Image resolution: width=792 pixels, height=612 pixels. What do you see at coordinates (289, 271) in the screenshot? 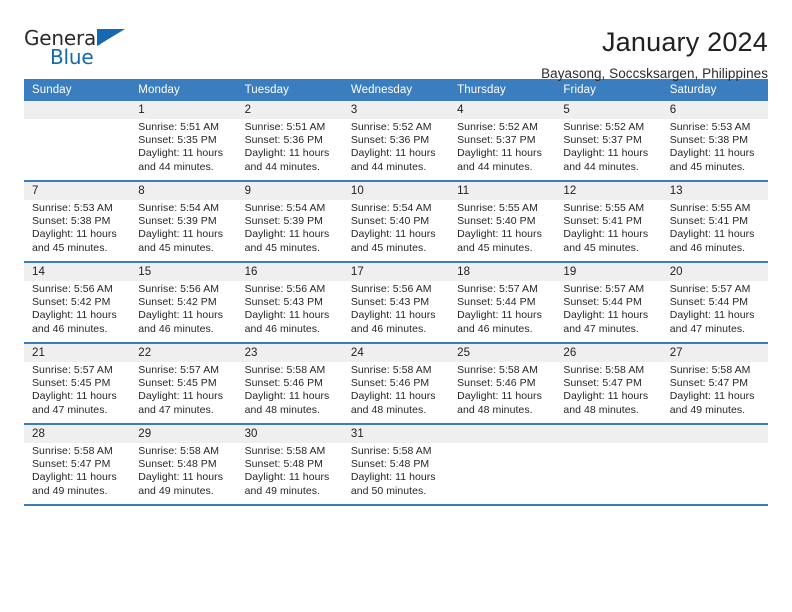
I see `day-number: 16` at bounding box center [289, 271].